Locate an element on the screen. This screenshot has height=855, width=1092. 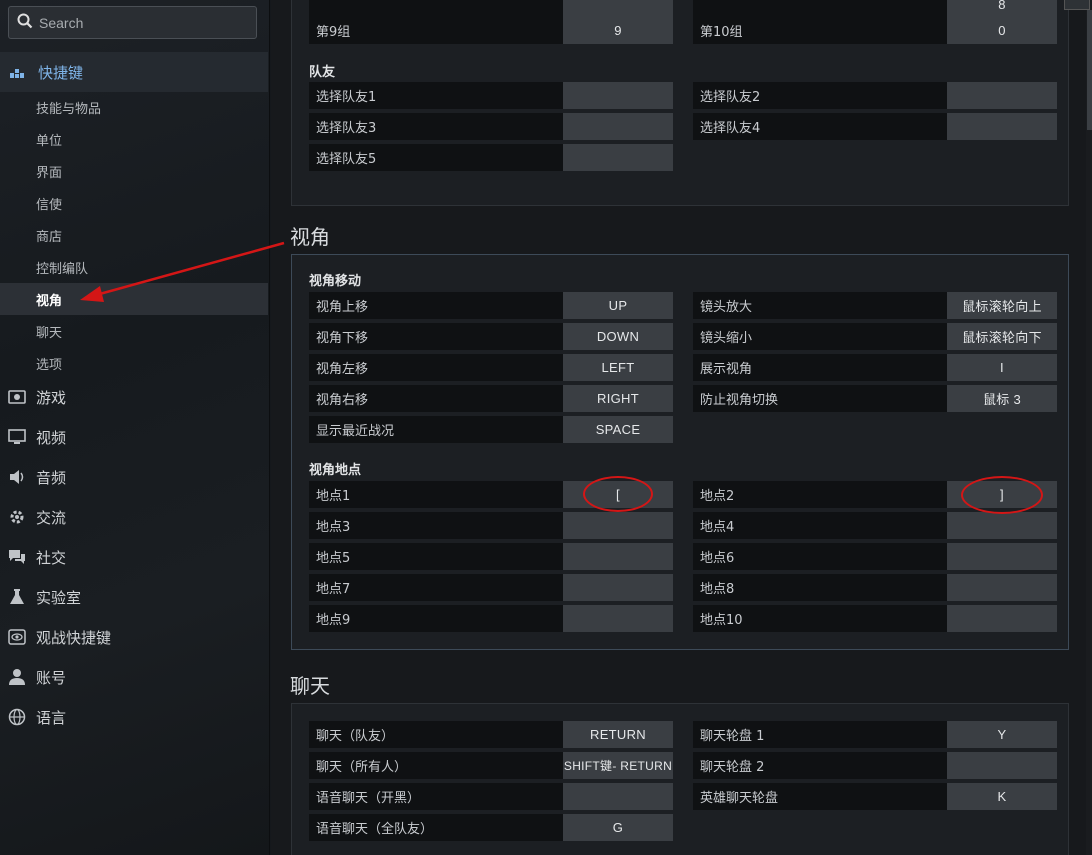
hotkey-row: 第9组 9 is located at coordinates (491, 30).